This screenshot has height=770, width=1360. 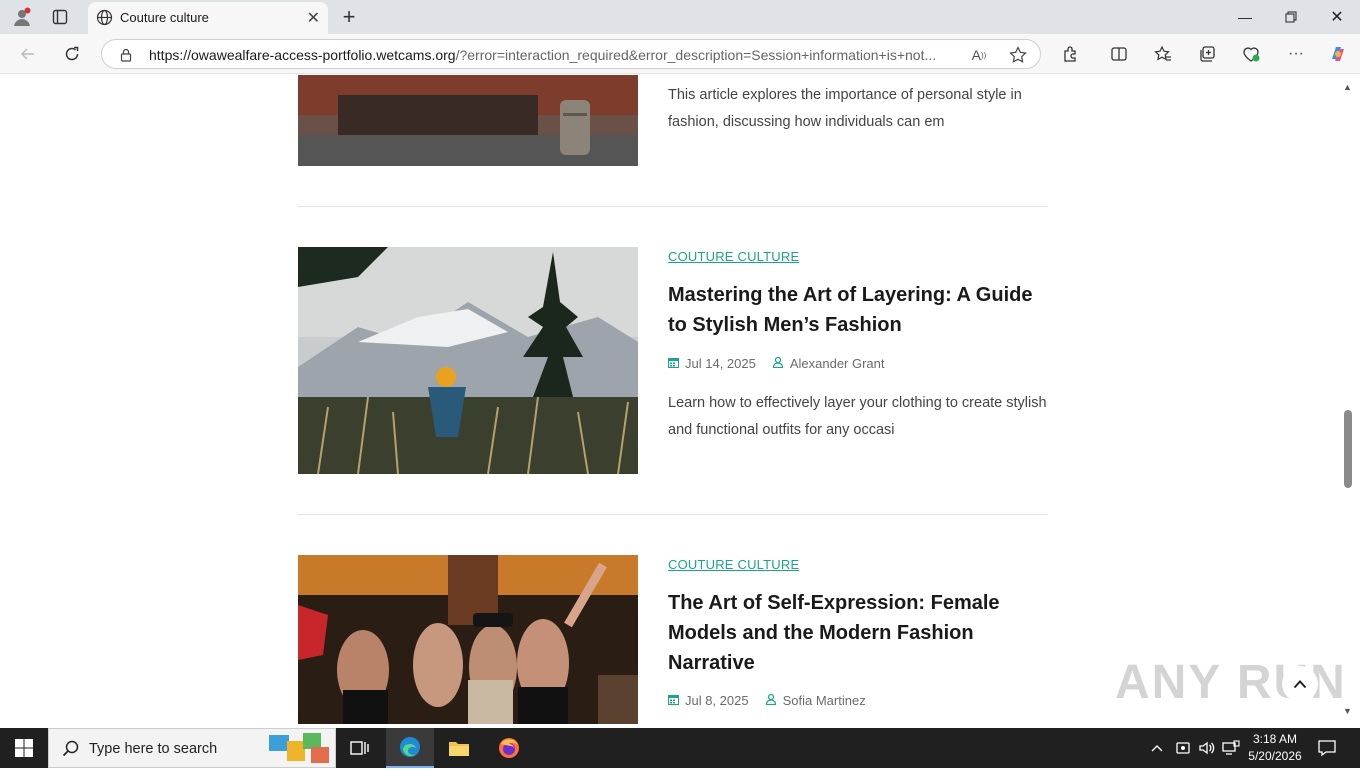 What do you see at coordinates (126, 55) in the screenshot?
I see `lock-icon` at bounding box center [126, 55].